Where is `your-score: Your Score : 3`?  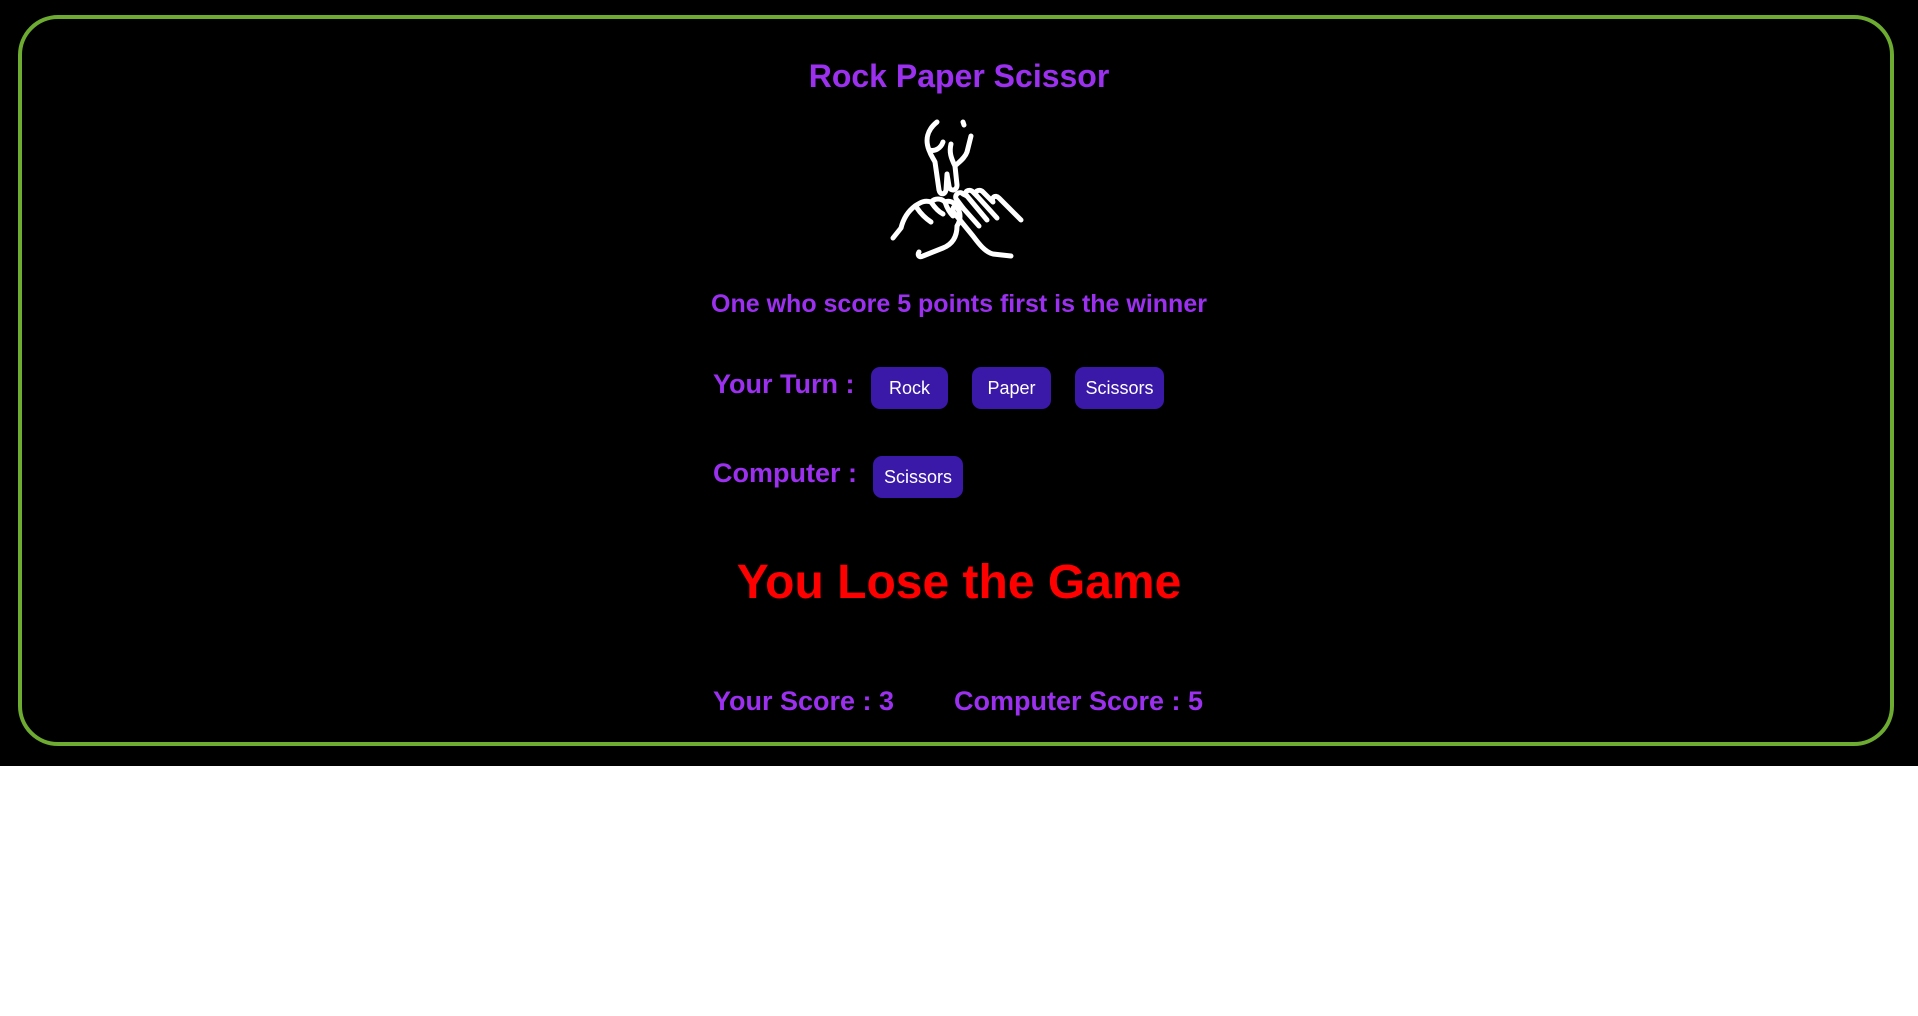 your-score: Your Score : 3 is located at coordinates (804, 701).